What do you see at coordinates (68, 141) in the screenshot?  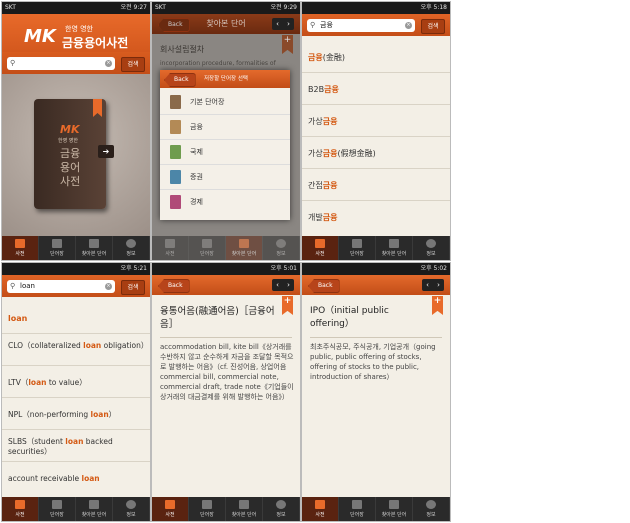 I see `book-subtitle: 한영 영한` at bounding box center [68, 141].